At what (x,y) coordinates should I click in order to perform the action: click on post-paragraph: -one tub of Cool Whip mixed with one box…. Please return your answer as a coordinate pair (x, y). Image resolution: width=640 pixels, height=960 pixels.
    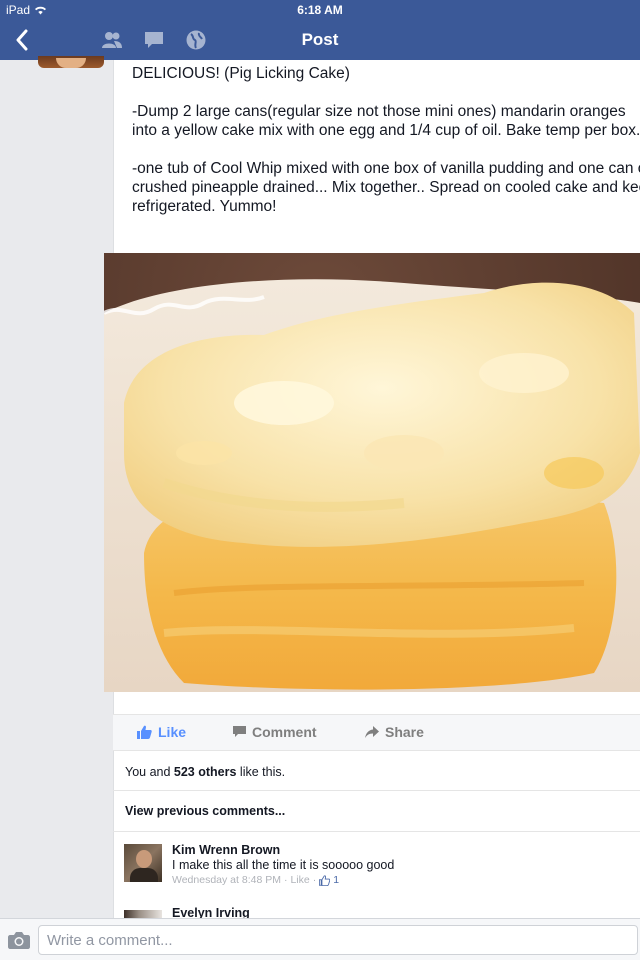
    Looking at the image, I should click on (386, 187).